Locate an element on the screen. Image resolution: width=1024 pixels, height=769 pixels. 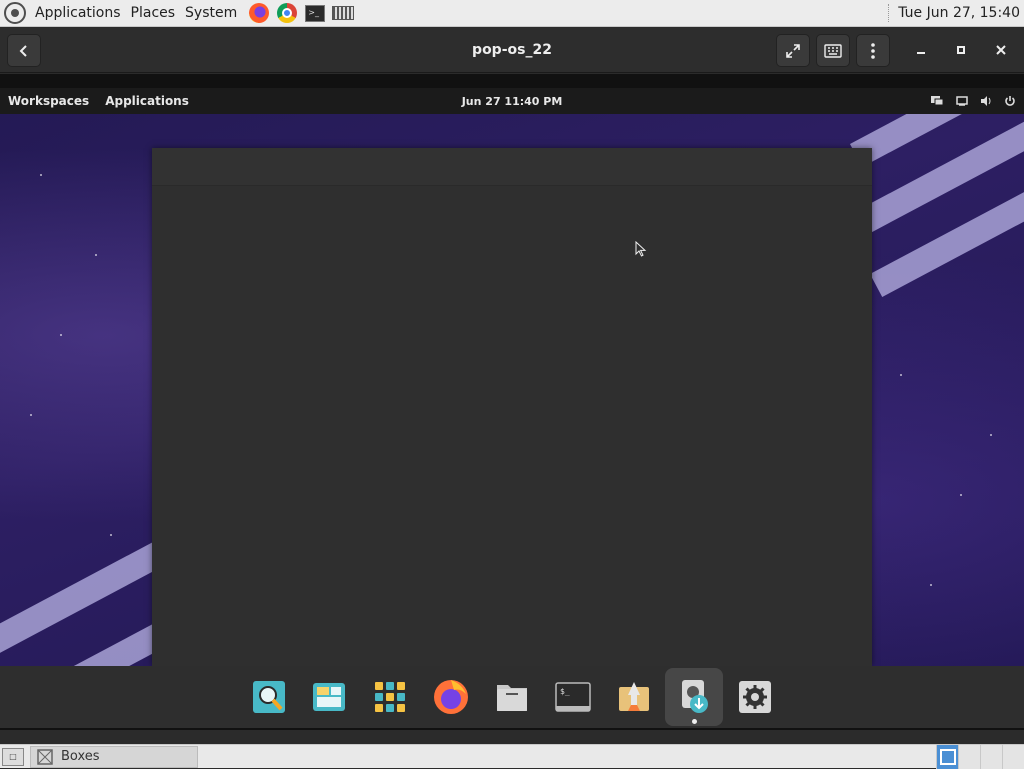
minimize-button is located at coordinates (921, 50).